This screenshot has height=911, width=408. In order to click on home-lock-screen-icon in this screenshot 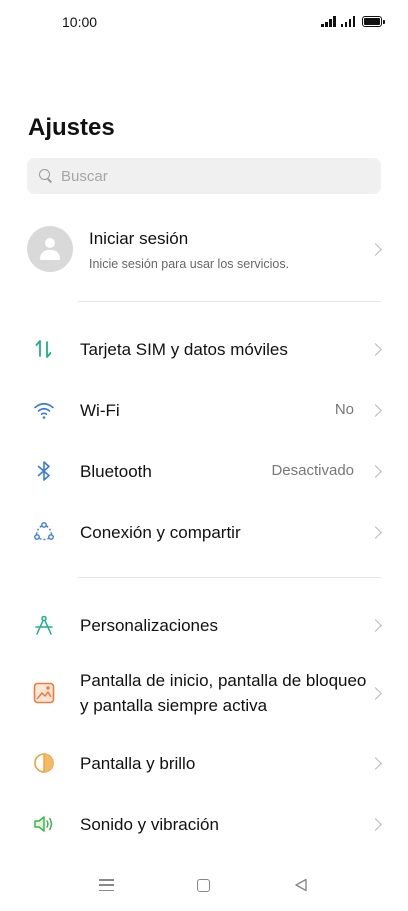, I will do `click(44, 693)`.